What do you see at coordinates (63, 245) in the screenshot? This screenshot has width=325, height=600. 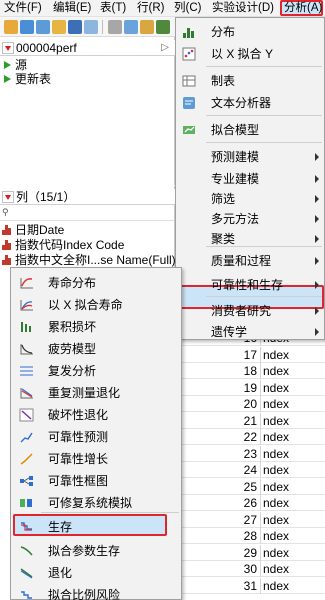 I see `column-item: 指数代码Index Code` at bounding box center [63, 245].